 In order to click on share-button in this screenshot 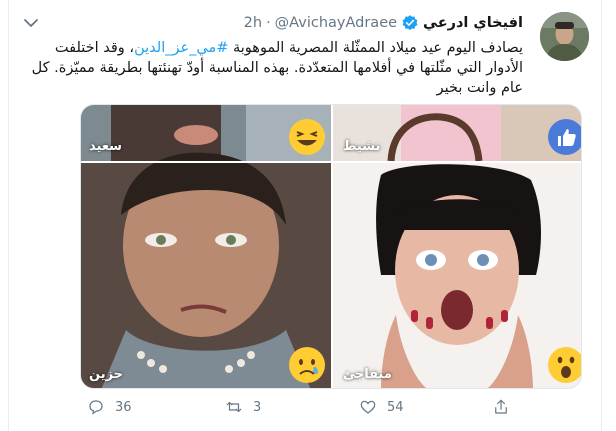, I will do `click(501, 407)`.